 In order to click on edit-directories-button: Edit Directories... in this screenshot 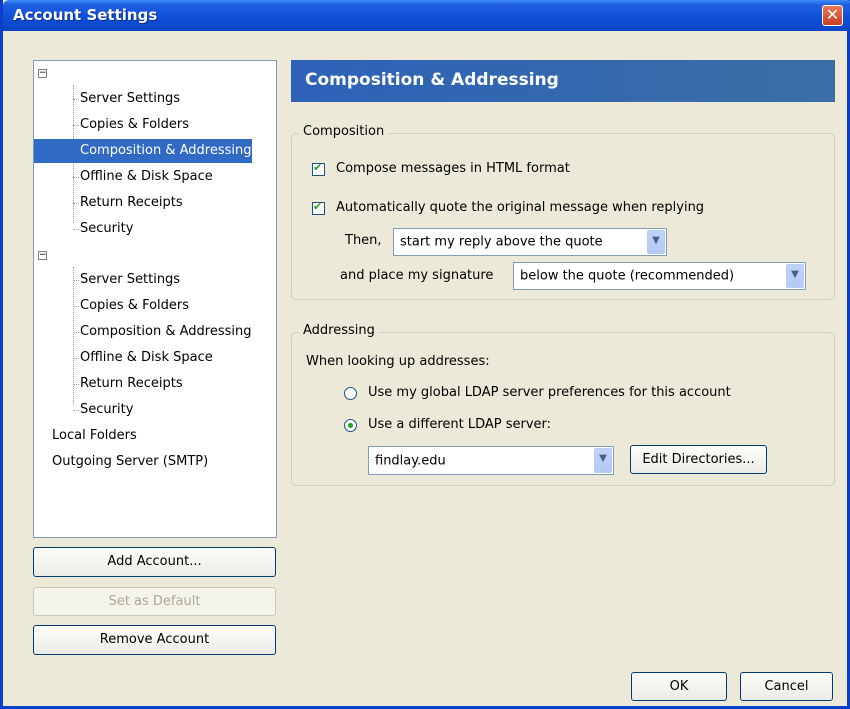, I will do `click(698, 459)`.